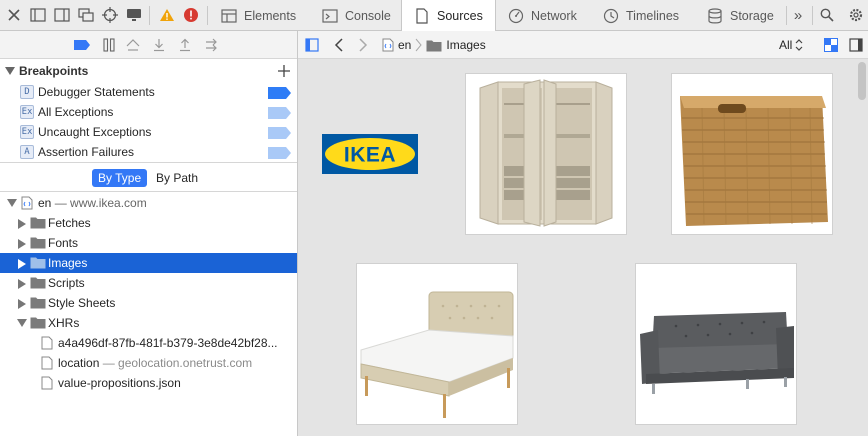 The width and height of the screenshot is (868, 436). I want to click on element-selection-icon, so click(110, 15).